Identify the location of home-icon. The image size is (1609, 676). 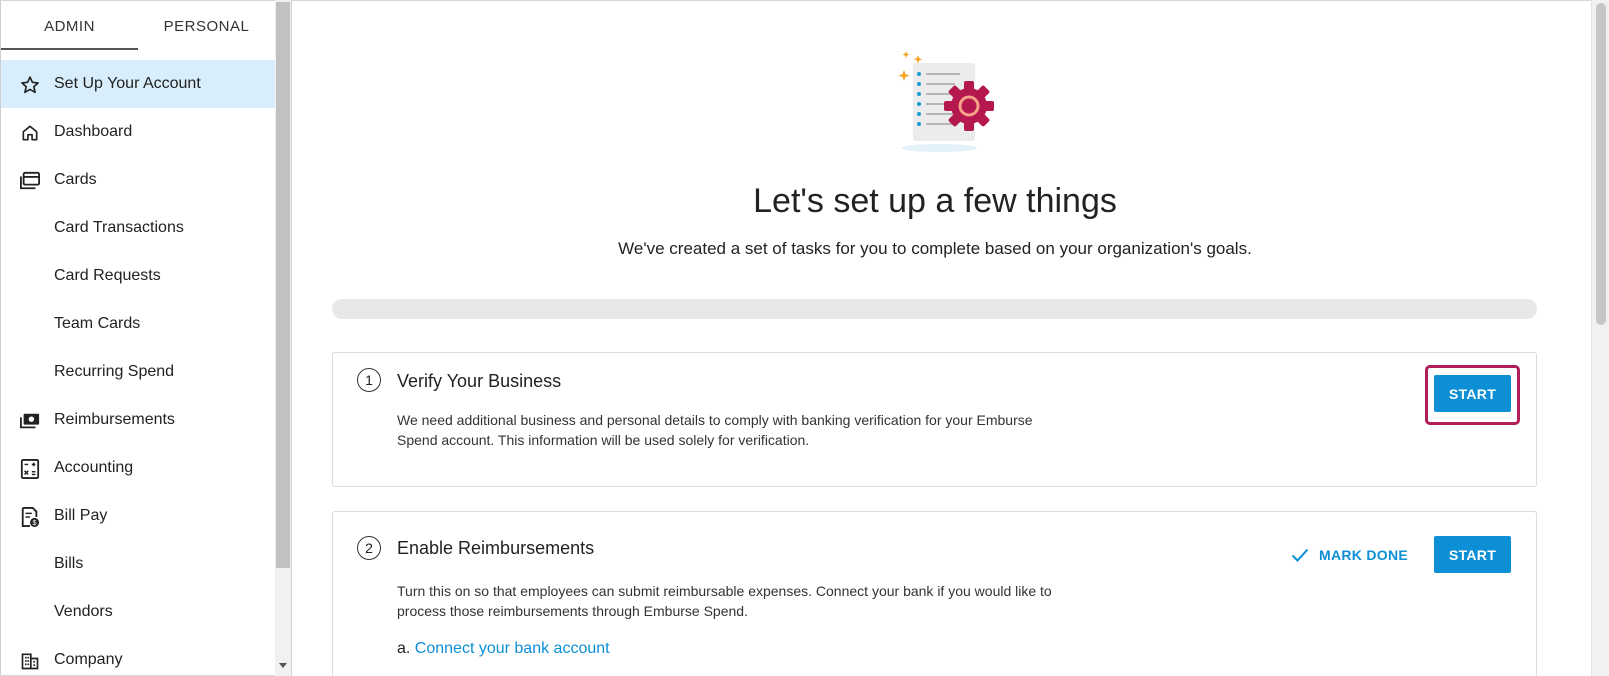
(30, 133).